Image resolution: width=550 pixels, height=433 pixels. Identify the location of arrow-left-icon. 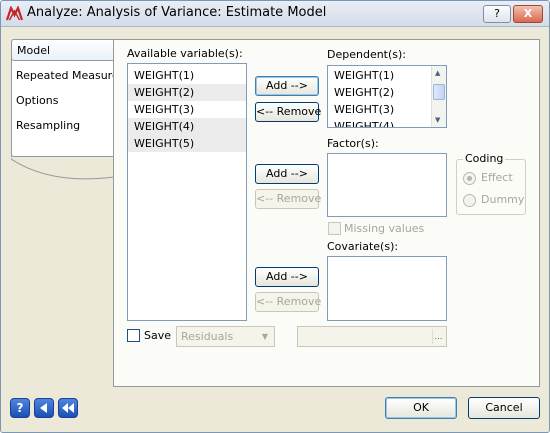
(43, 408).